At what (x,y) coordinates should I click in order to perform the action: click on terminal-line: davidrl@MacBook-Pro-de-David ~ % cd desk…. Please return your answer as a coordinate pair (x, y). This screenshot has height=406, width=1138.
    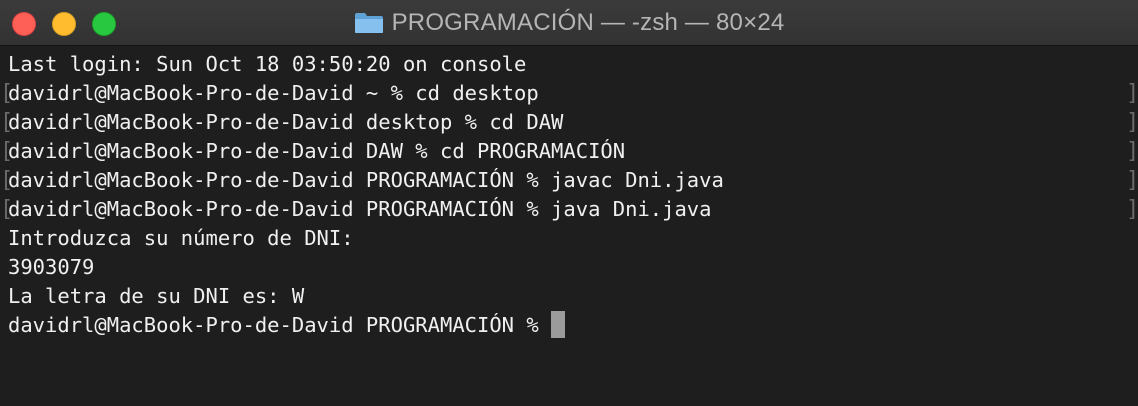
    Looking at the image, I should click on (273, 93).